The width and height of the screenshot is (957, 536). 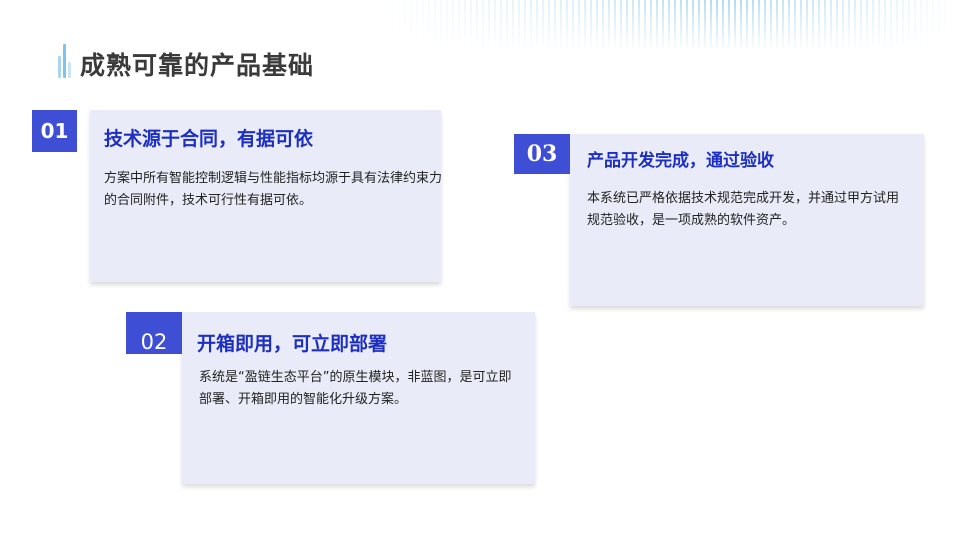 What do you see at coordinates (209, 139) in the screenshot?
I see `card-01-title: 技术源于合同，有据可依` at bounding box center [209, 139].